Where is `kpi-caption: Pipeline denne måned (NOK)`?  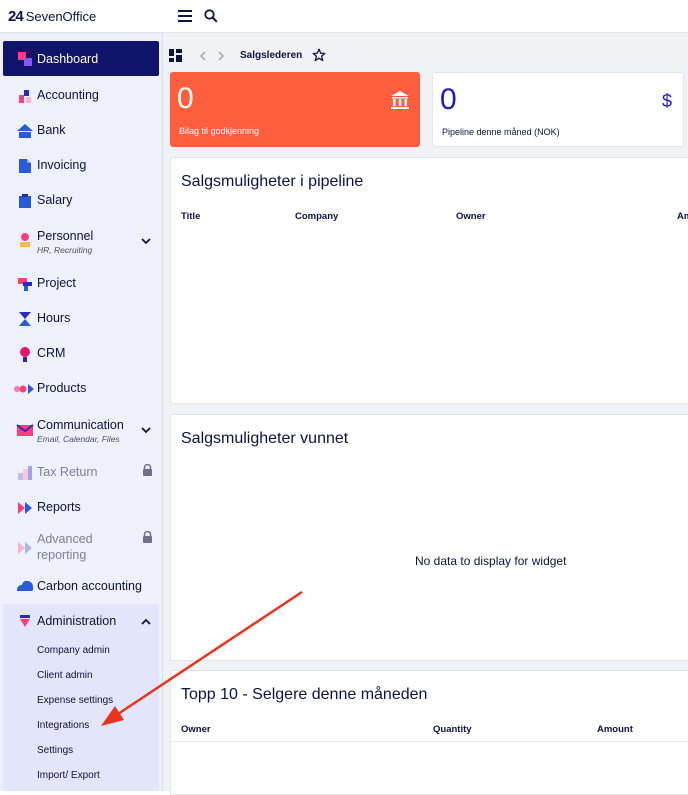
kpi-caption: Pipeline denne måned (NOK) is located at coordinates (501, 132).